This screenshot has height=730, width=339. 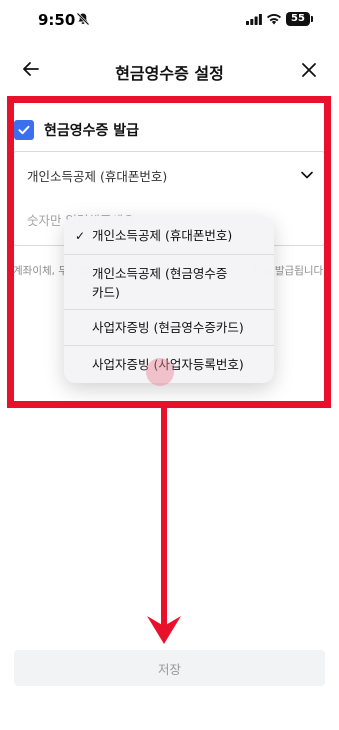 I want to click on signal-icon, so click(x=254, y=19).